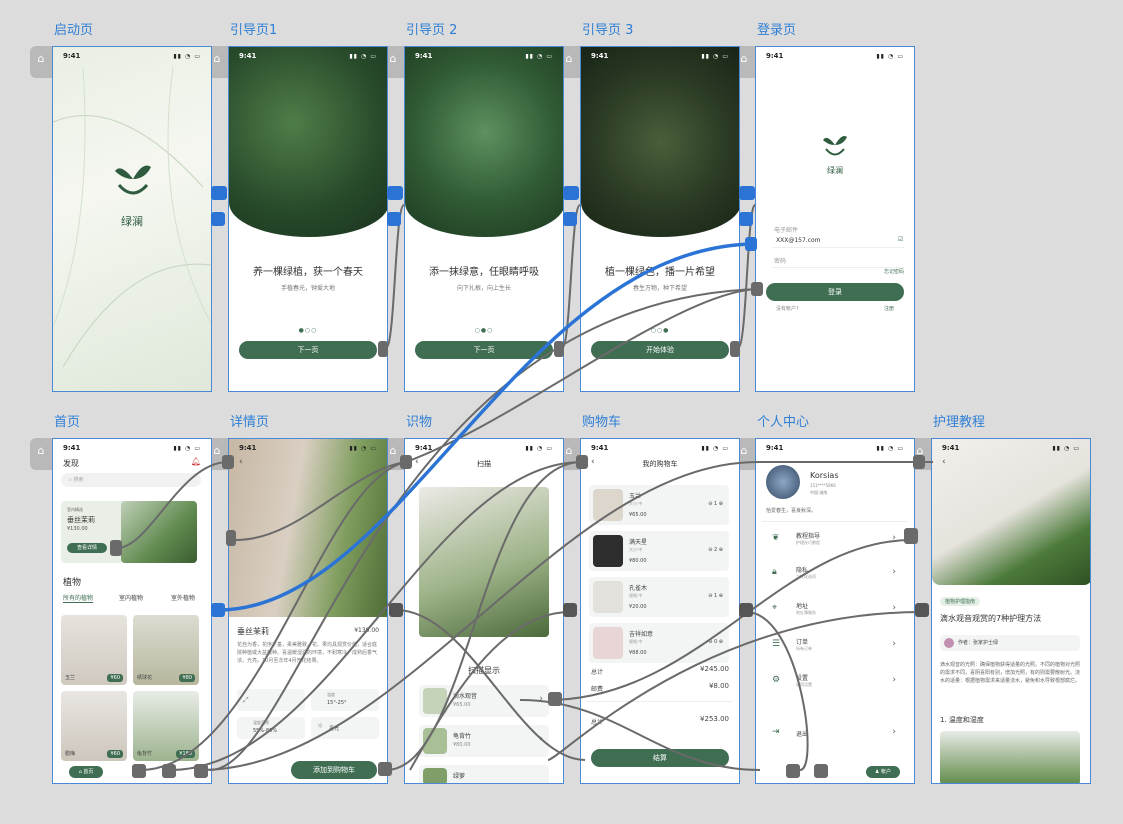  Describe the element at coordinates (345, 700) in the screenshot. I see `spec-card: 温度 15°-25°` at that location.